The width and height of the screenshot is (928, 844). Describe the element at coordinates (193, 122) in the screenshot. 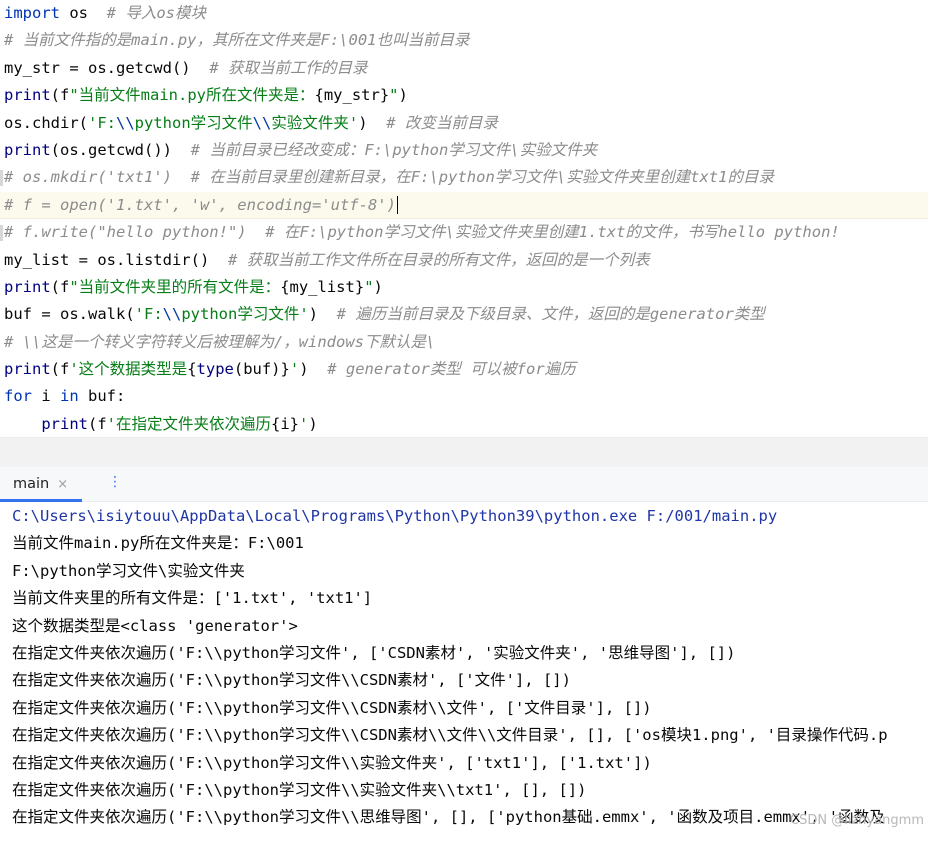

I see `code-token: python学习文件` at that location.